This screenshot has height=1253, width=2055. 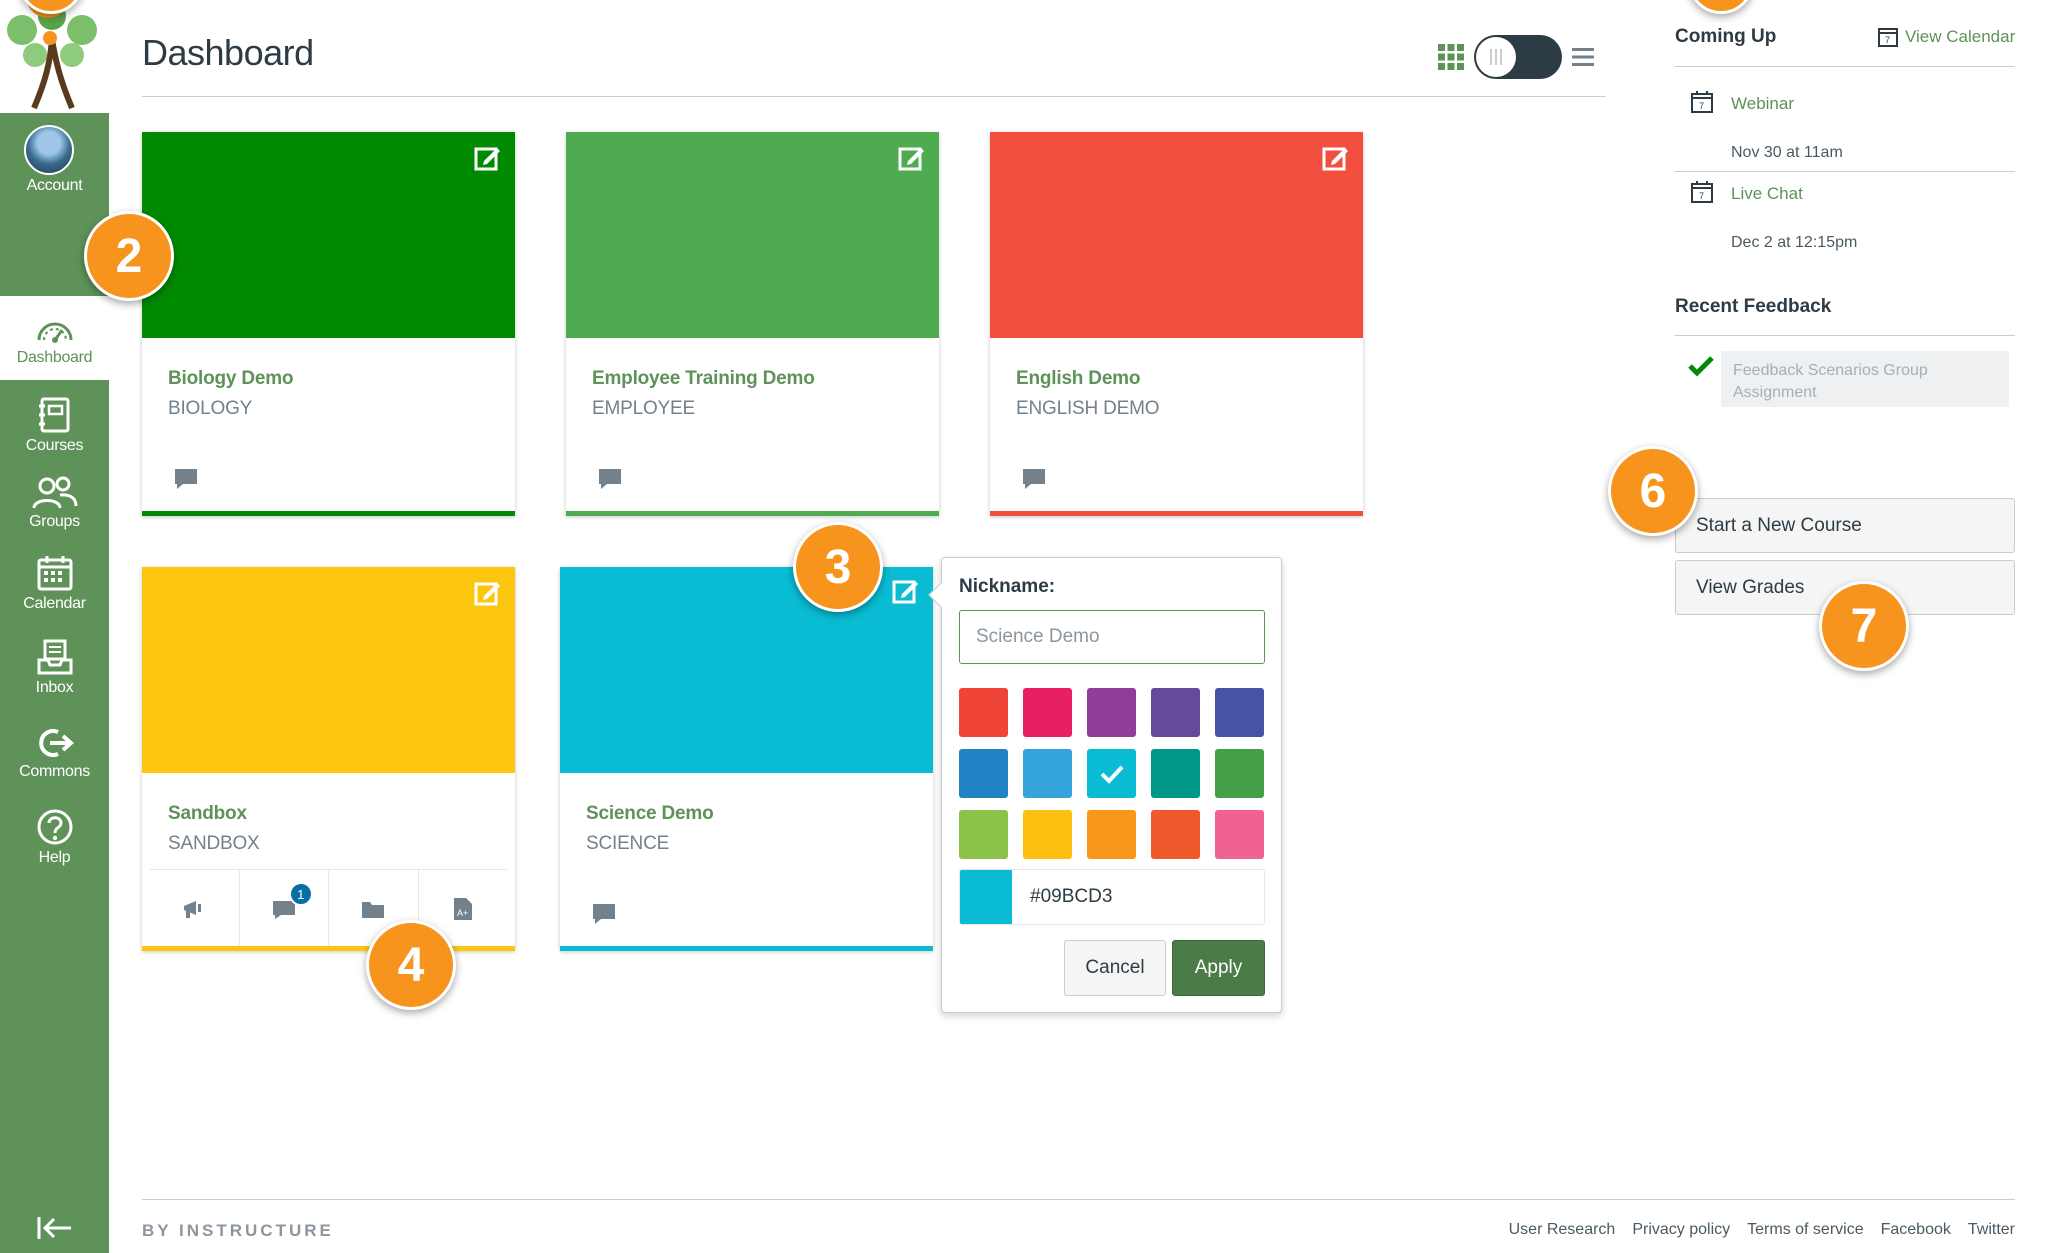 What do you see at coordinates (238, 1231) in the screenshot?
I see `footer-brand: BY INSTRUCTURE` at bounding box center [238, 1231].